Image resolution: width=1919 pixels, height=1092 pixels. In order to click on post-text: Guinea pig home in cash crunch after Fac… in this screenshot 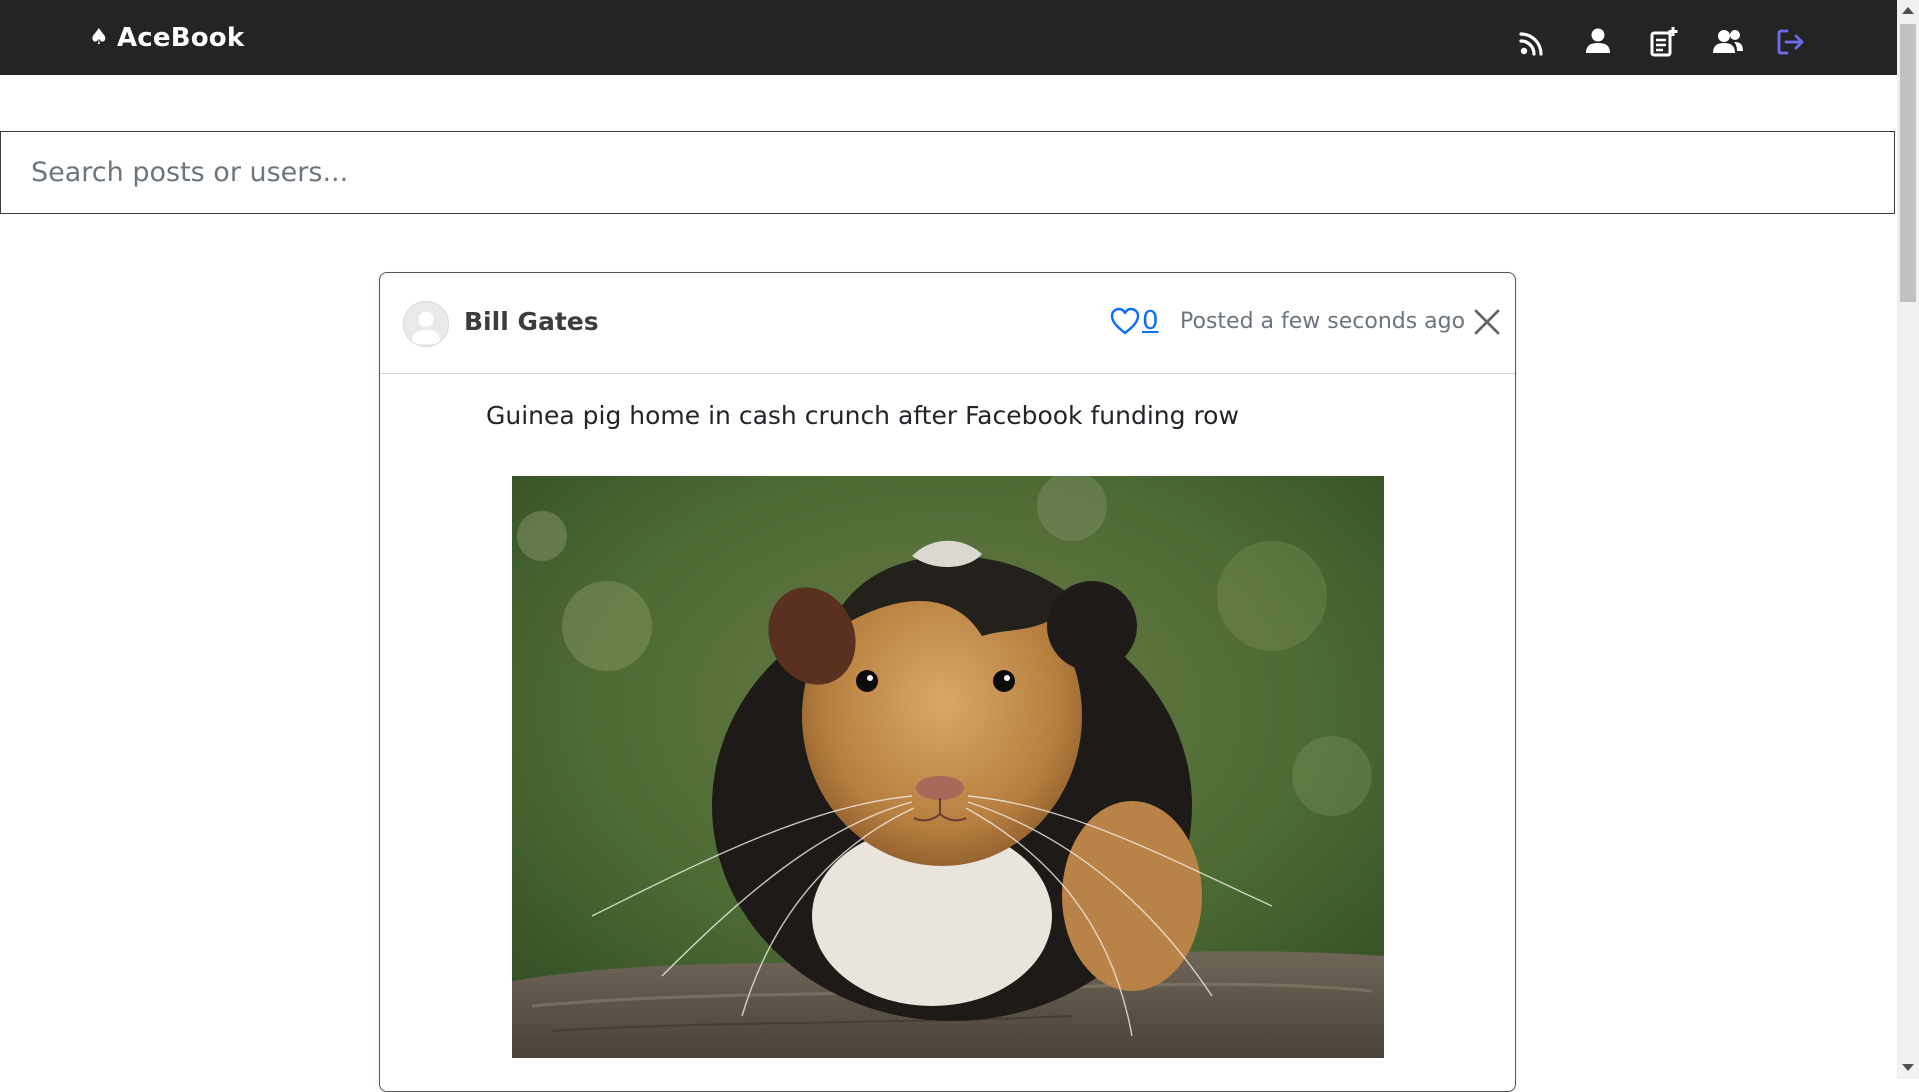, I will do `click(862, 415)`.